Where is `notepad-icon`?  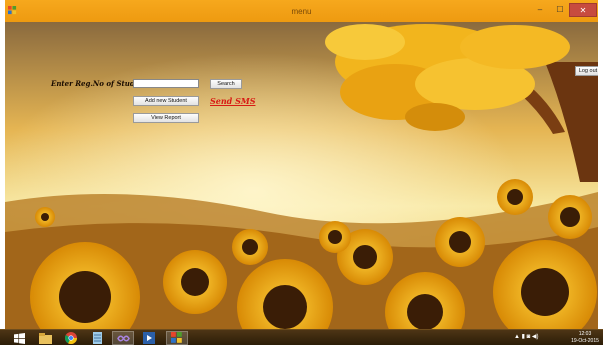 notepad-icon is located at coordinates (97, 338).